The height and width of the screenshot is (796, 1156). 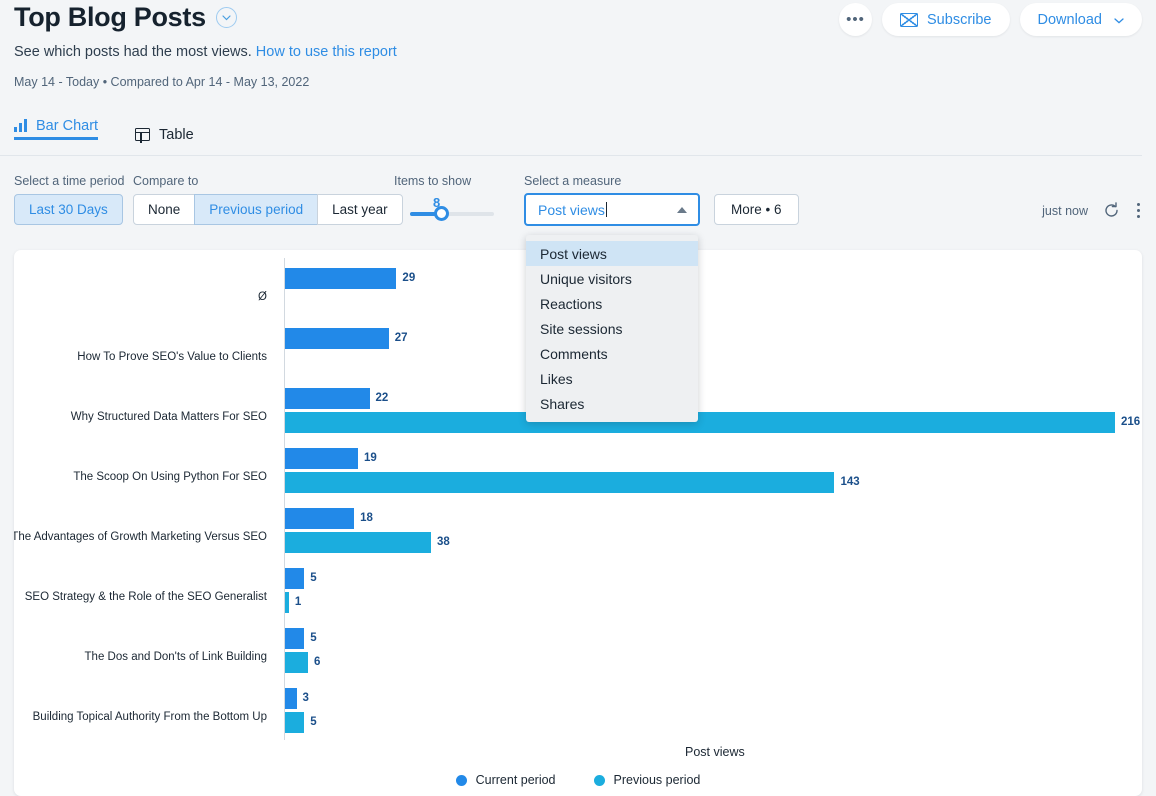 I want to click on compare-option-last-year: Last year, so click(x=360, y=209).